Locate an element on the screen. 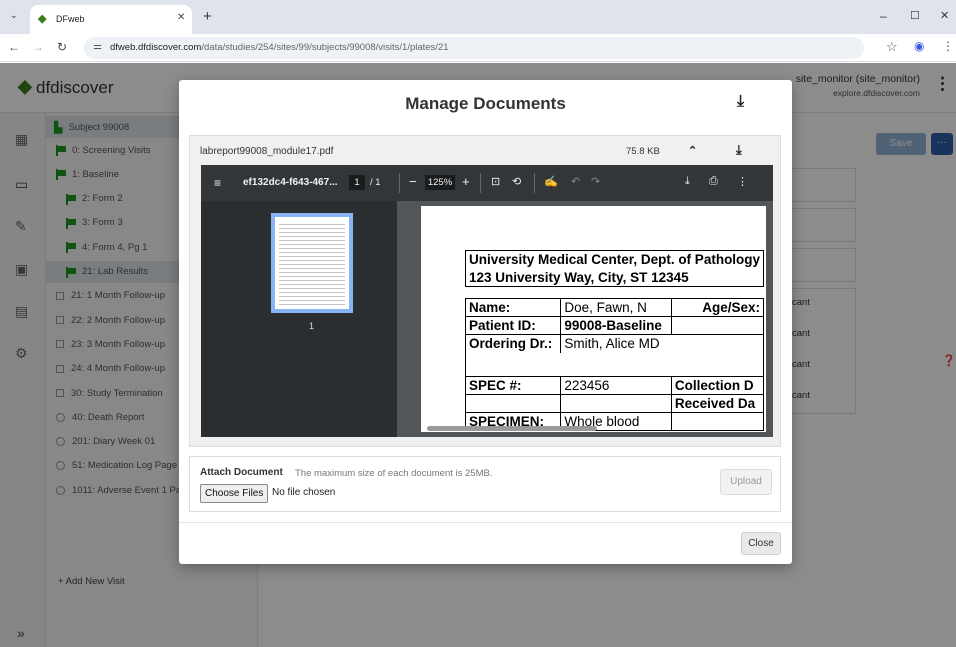 This screenshot has width=956, height=647. dialog-title: Manage Documents is located at coordinates (485, 103).